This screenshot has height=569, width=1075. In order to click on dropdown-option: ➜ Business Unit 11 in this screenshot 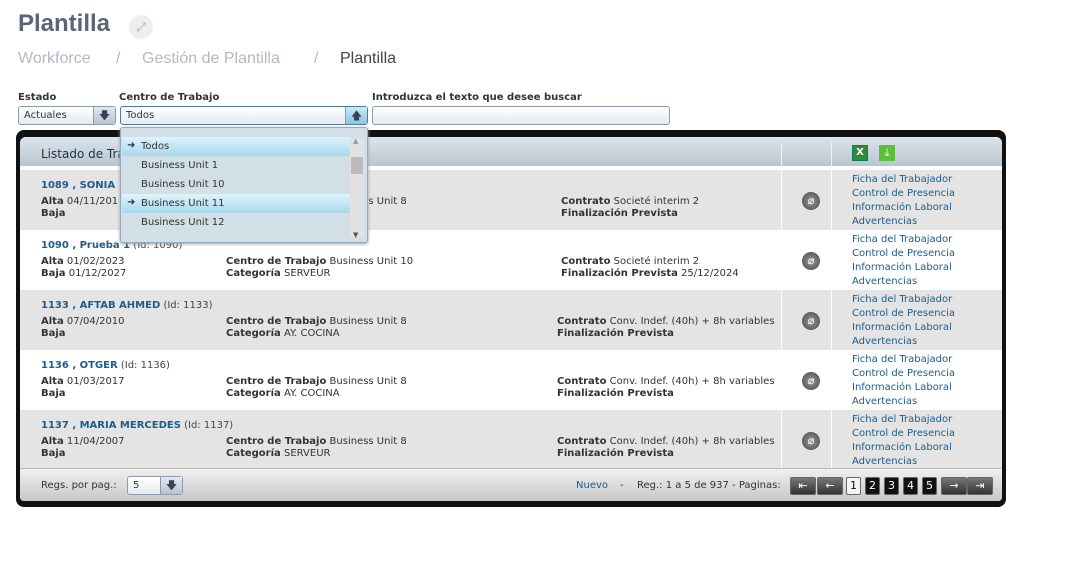, I will do `click(236, 203)`.